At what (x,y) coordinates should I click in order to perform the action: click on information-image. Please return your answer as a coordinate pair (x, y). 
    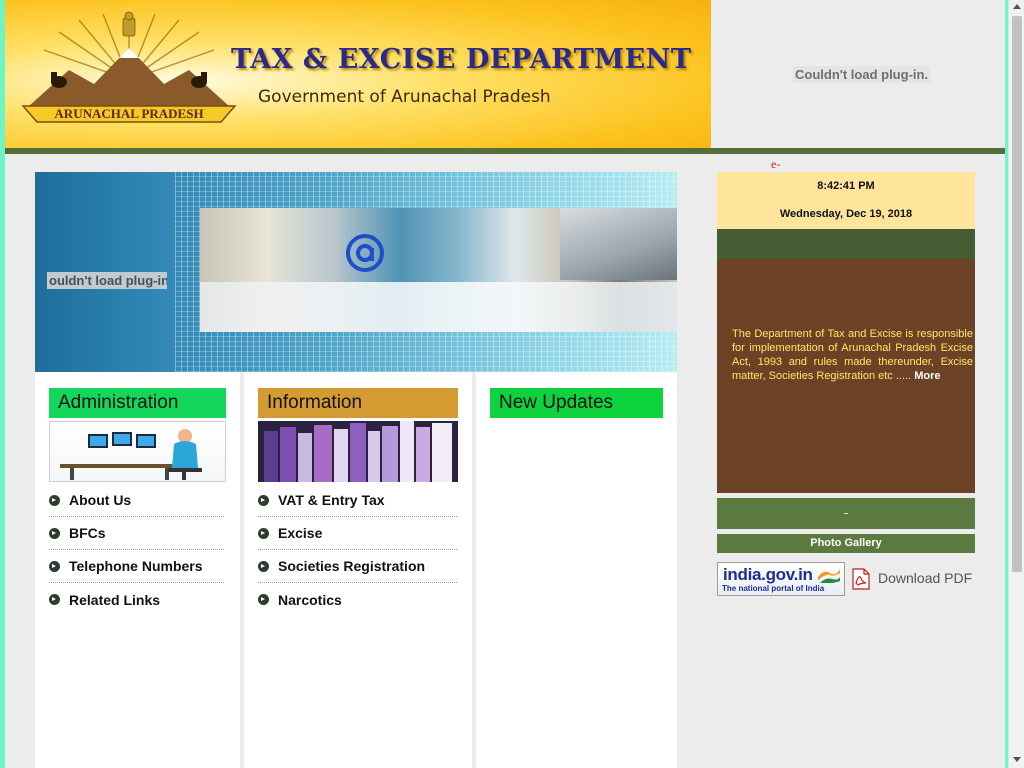
    Looking at the image, I should click on (358, 451).